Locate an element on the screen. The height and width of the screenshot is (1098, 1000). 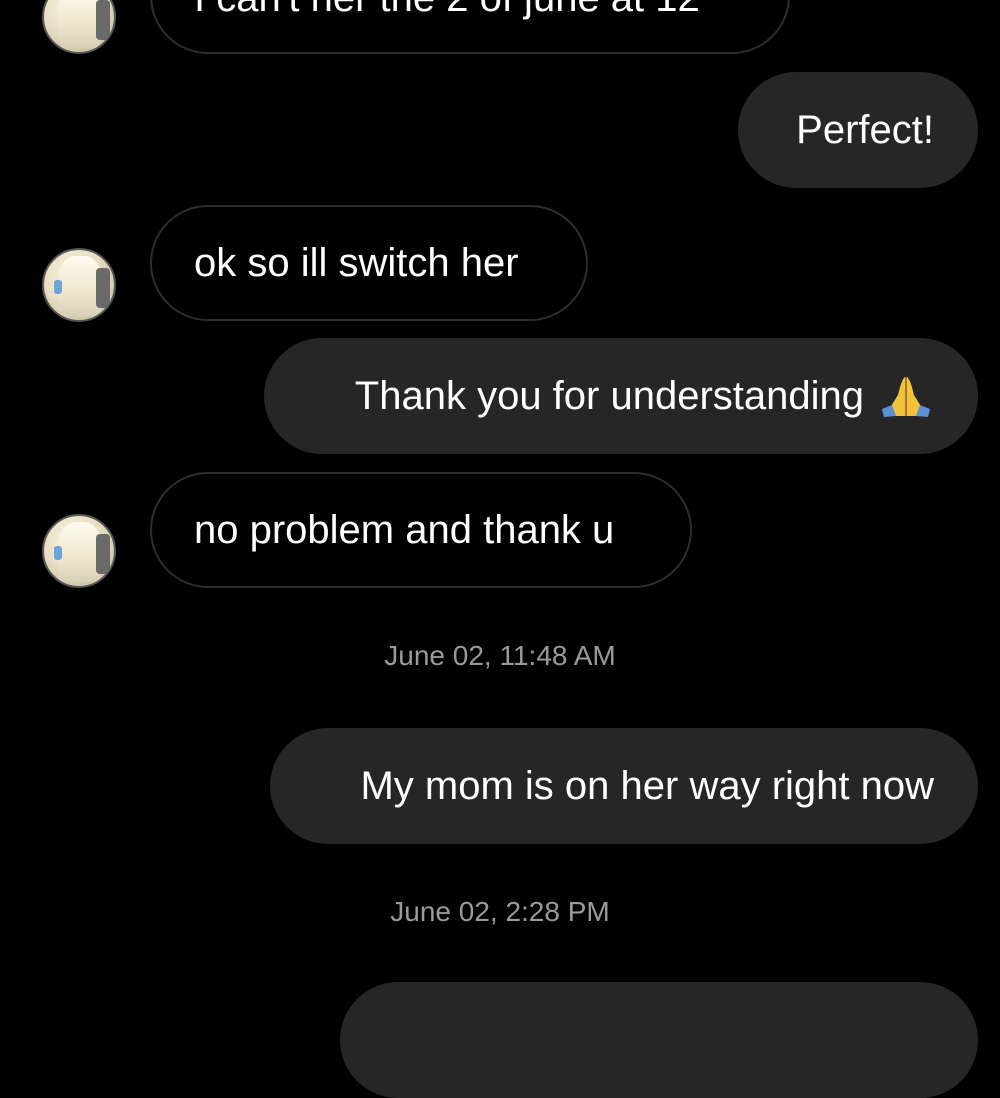
incoming-message-bubble: ok so ill switch her is located at coordinates (369, 263).